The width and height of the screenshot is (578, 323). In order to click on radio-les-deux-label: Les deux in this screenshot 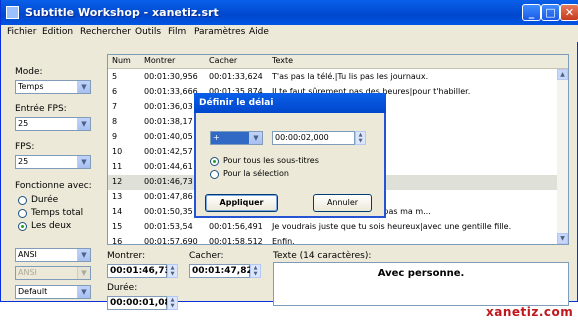, I will do `click(51, 226)`.